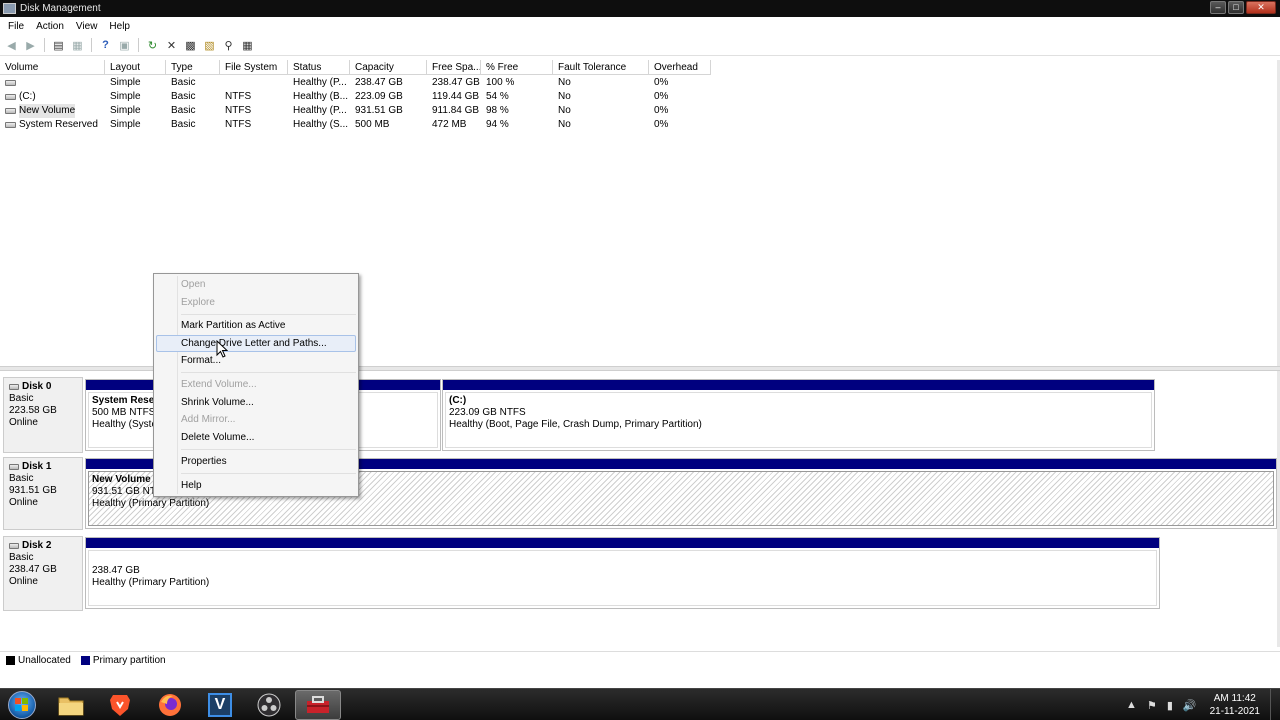  I want to click on clock-time: AM 11:42, so click(1234, 698).